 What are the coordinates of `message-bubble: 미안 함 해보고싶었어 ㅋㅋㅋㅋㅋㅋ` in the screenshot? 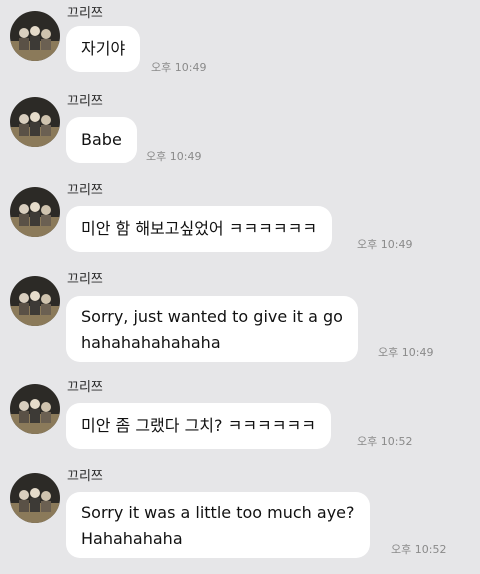 It's located at (199, 229).